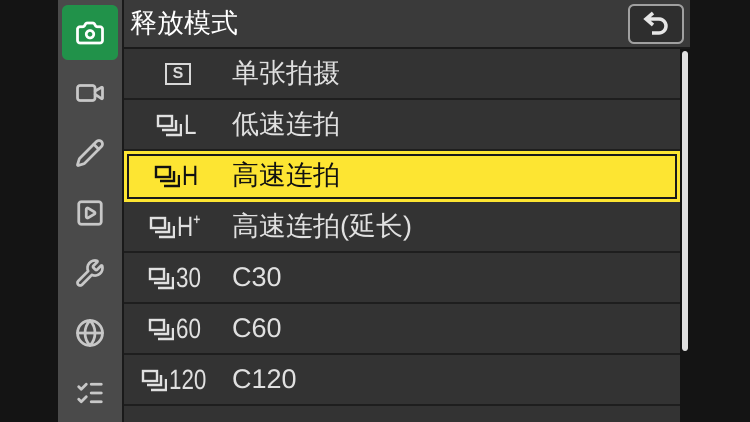 Image resolution: width=750 pixels, height=422 pixels. I want to click on menu-row: 60 C60, so click(402, 329).